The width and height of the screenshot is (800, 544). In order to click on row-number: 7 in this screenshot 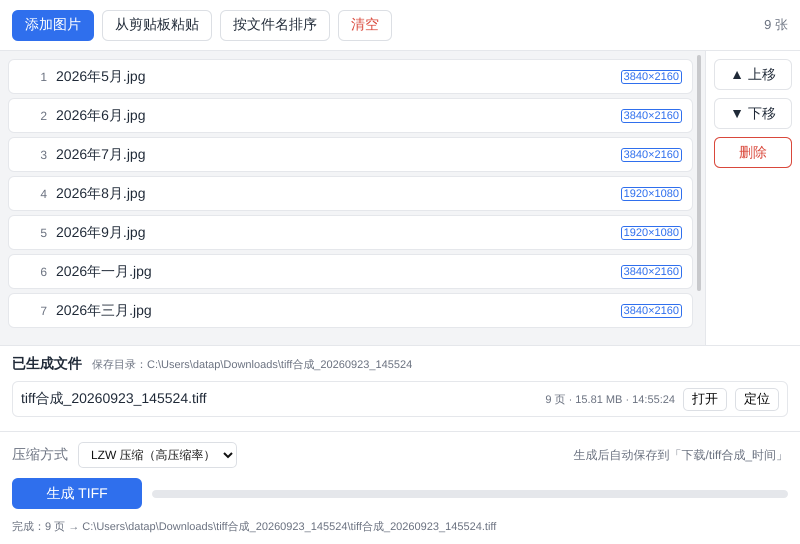, I will do `click(43, 311)`.